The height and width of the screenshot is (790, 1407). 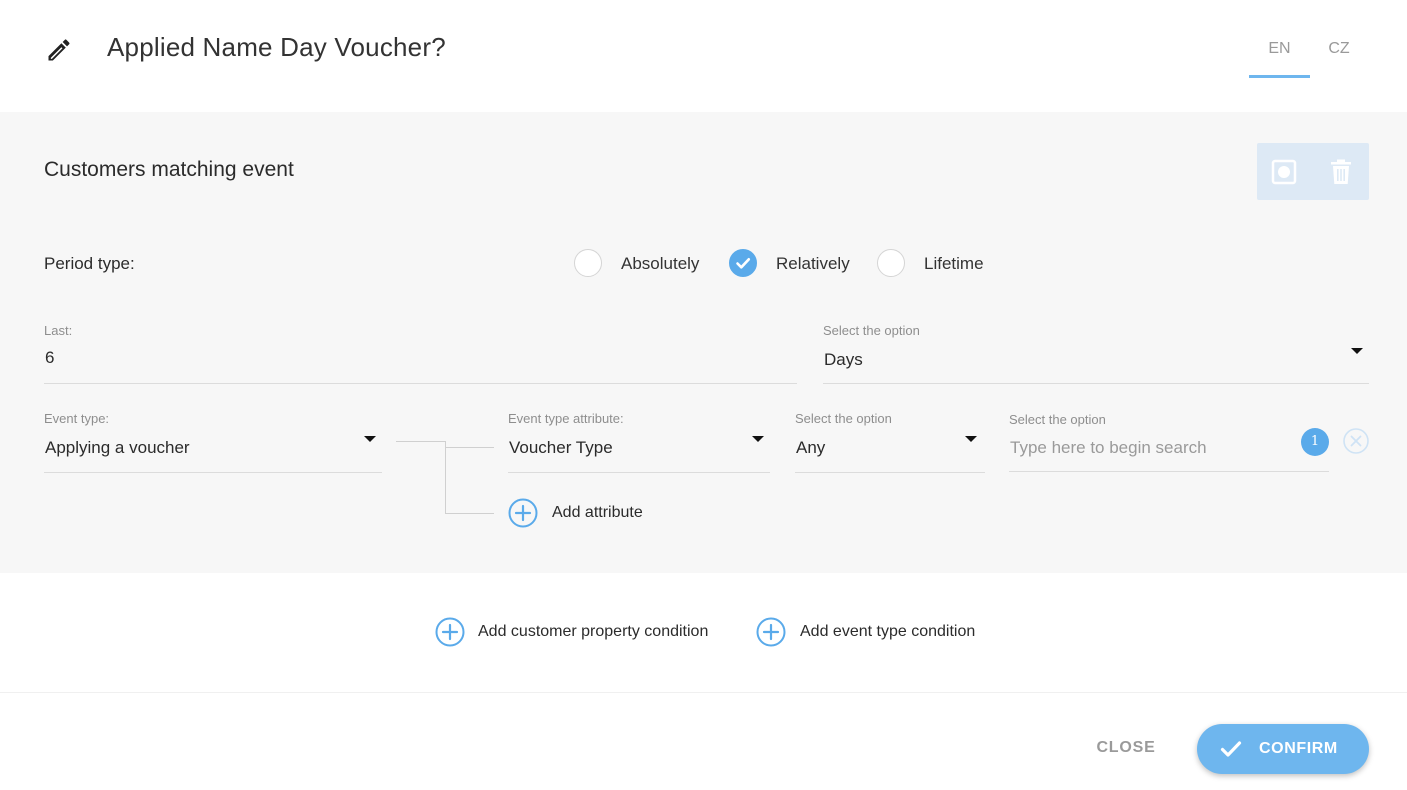 I want to click on record-icon, so click(x=1284, y=172).